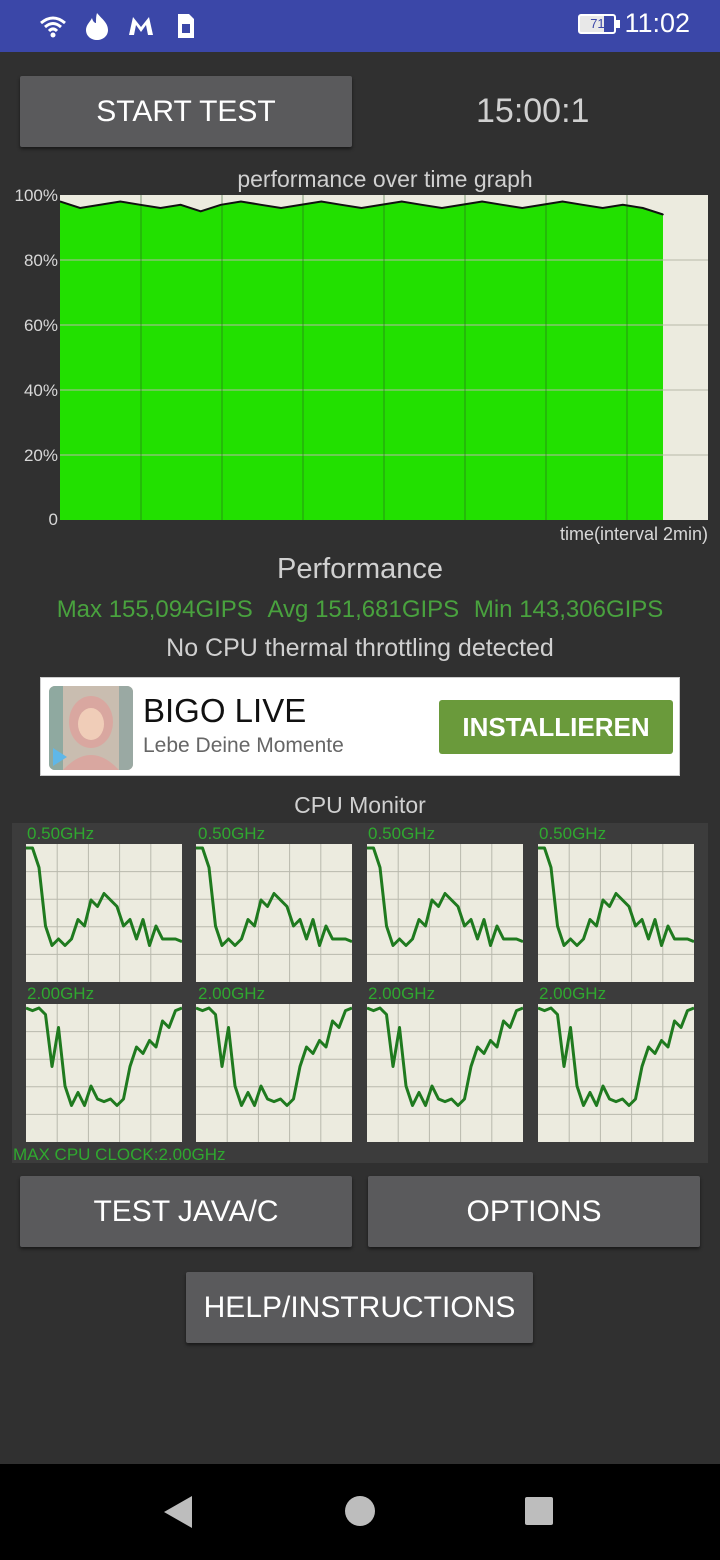  I want to click on timer-display: 15:00:1, so click(533, 111).